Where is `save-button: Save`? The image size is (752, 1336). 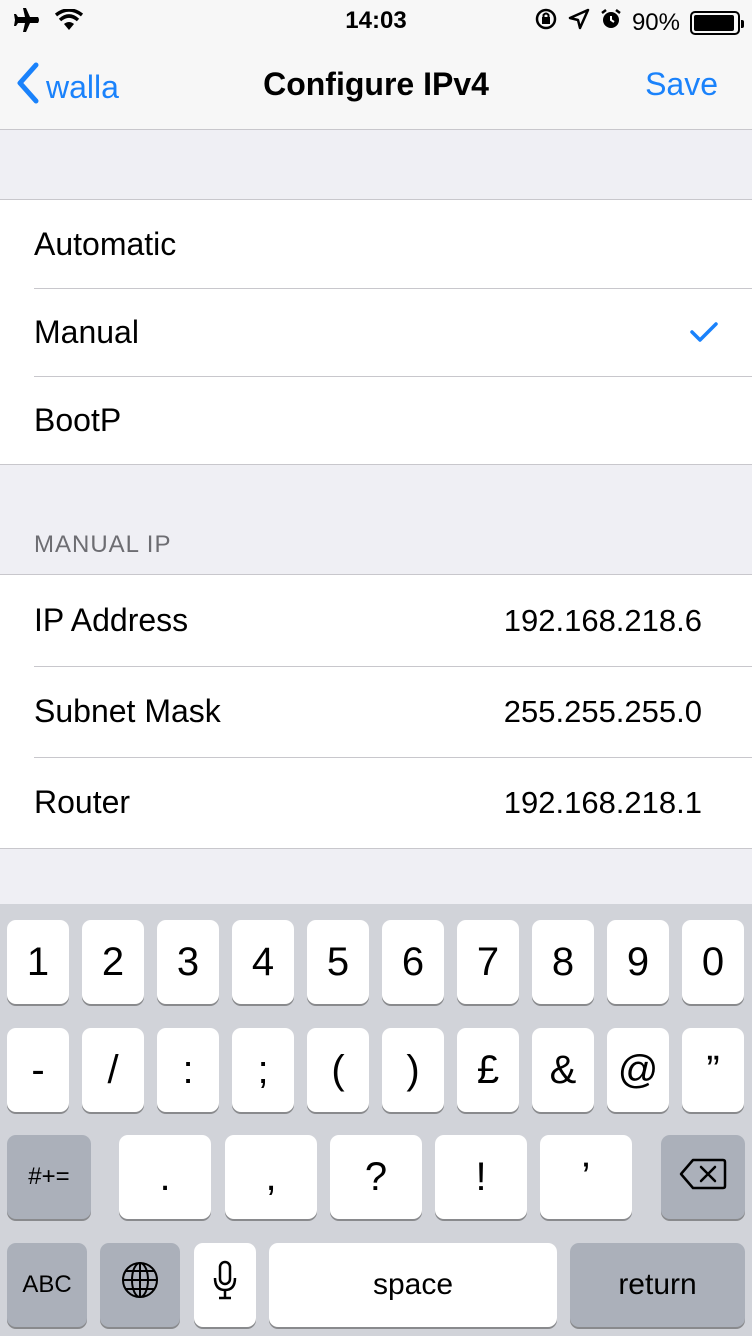
save-button: Save is located at coordinates (681, 84).